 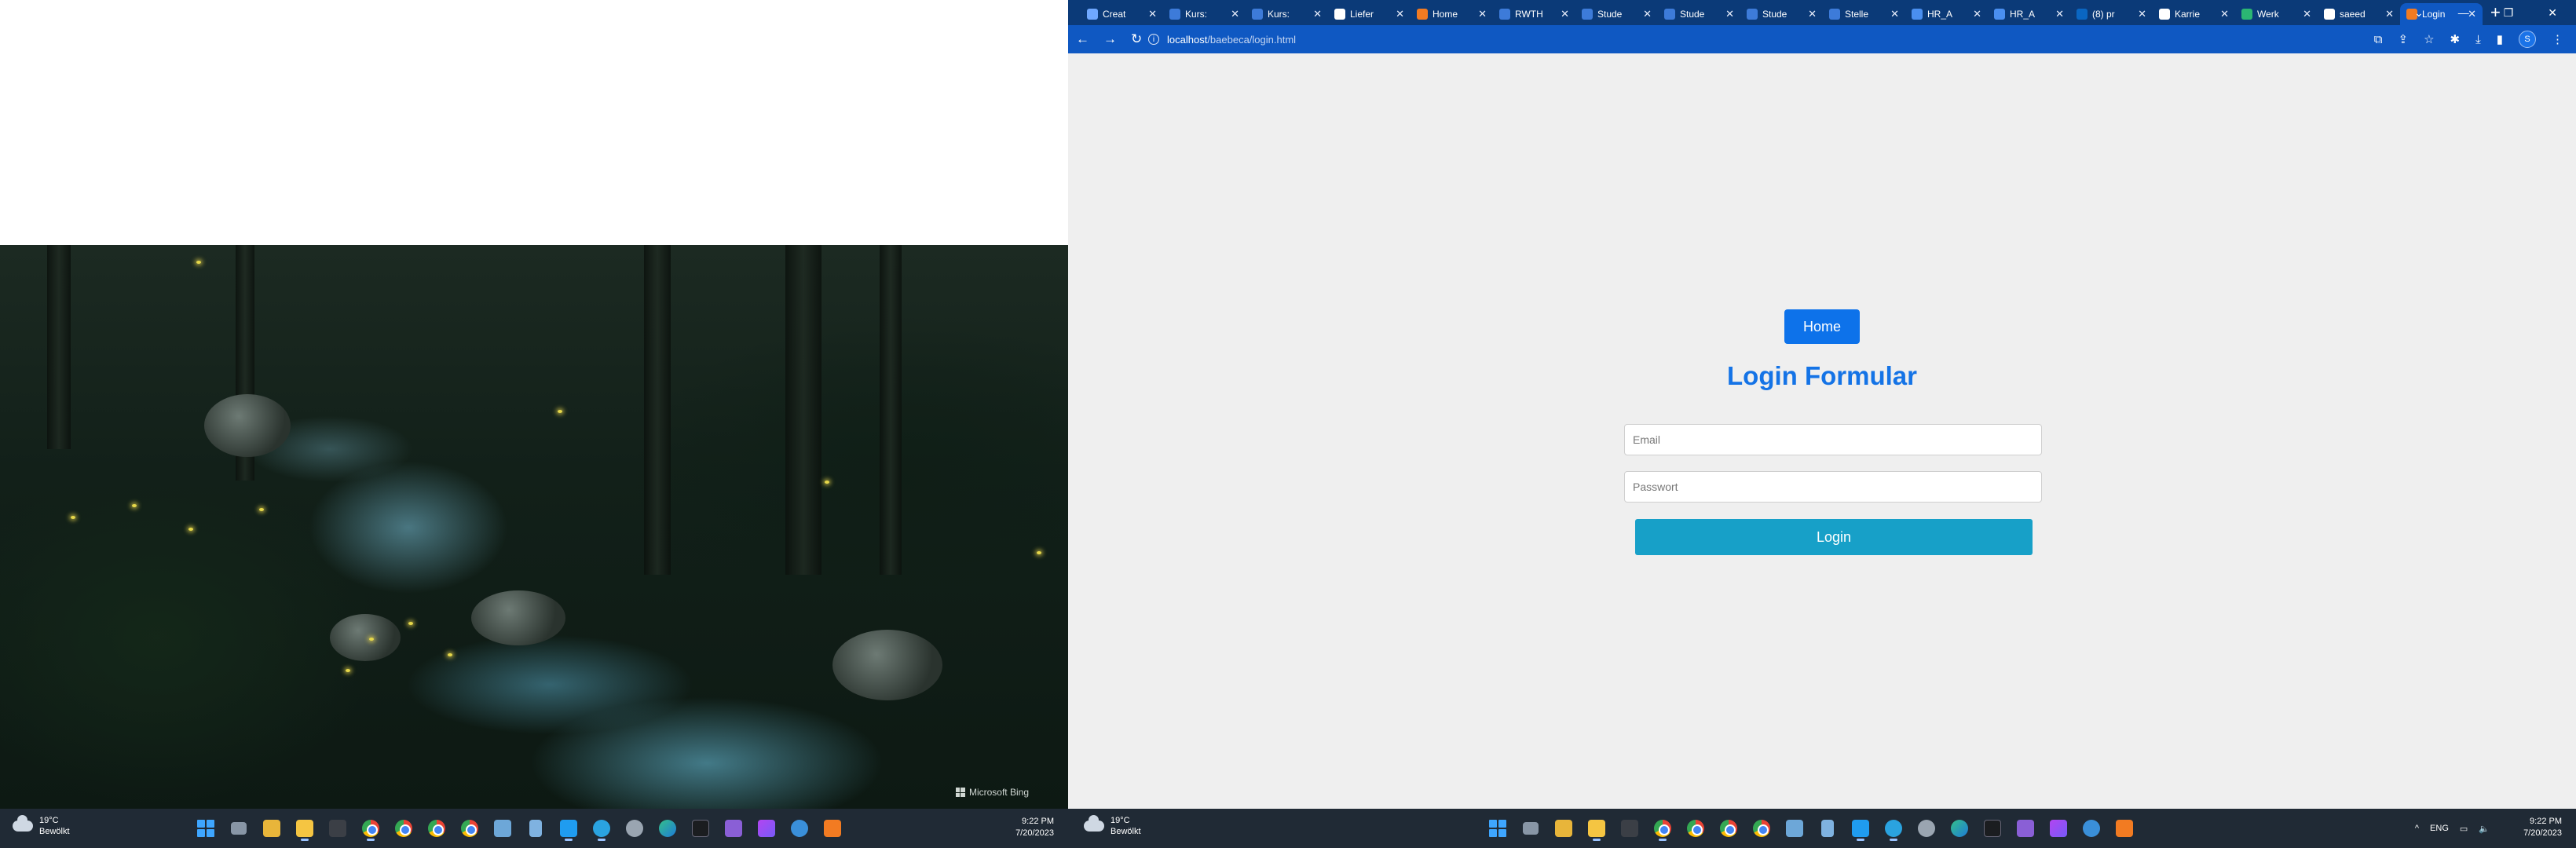 What do you see at coordinates (992, 793) in the screenshot?
I see `bing-credit: Microsoft Bing` at bounding box center [992, 793].